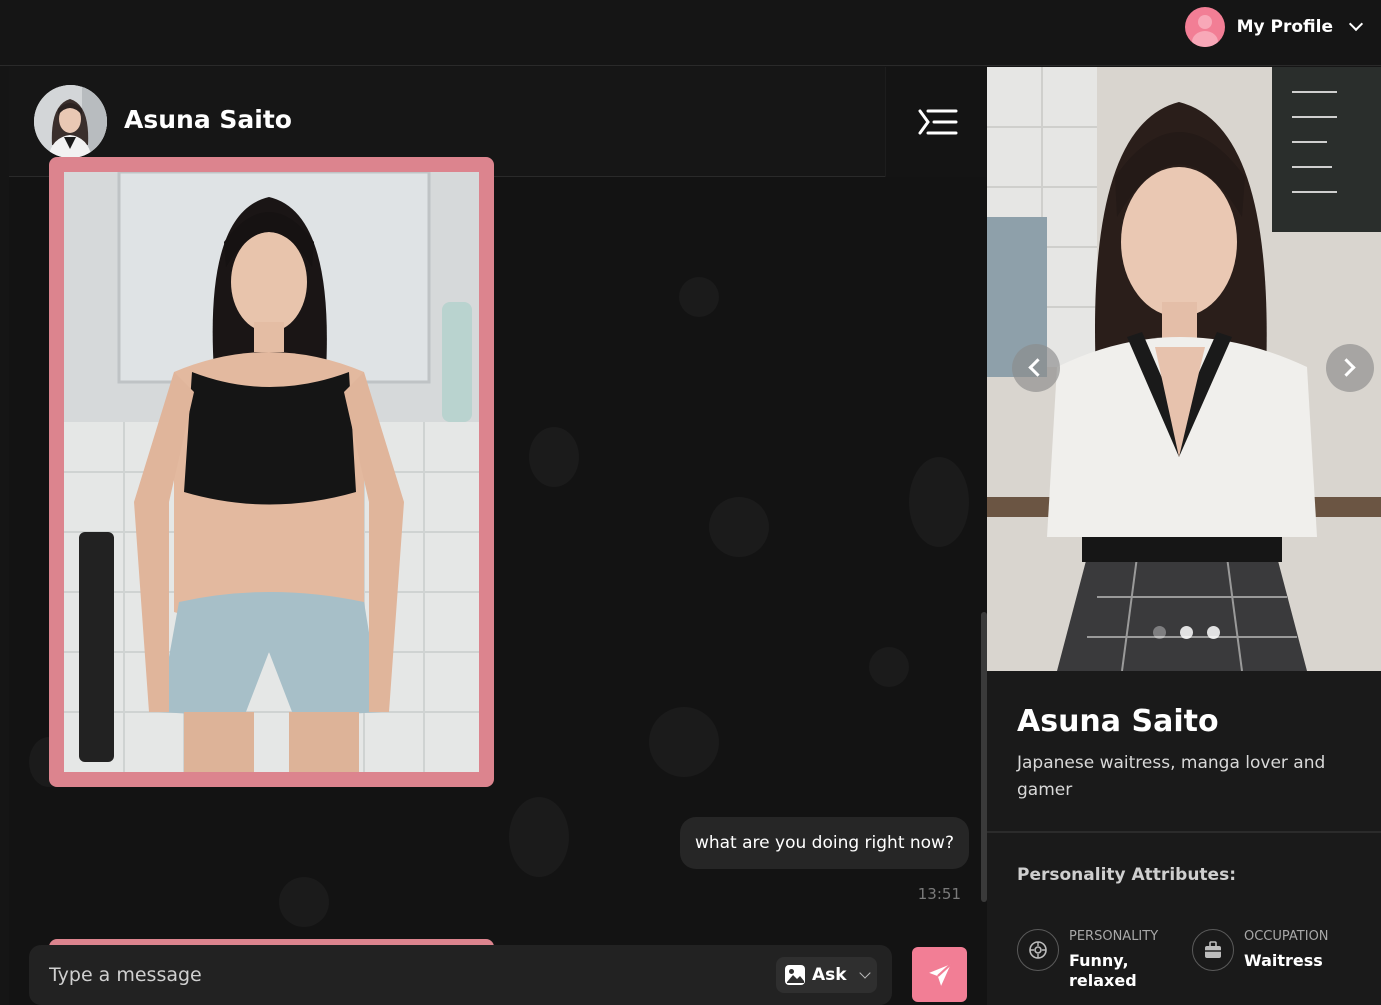  What do you see at coordinates (690, 33) in the screenshot?
I see `top-bar: My Profile` at bounding box center [690, 33].